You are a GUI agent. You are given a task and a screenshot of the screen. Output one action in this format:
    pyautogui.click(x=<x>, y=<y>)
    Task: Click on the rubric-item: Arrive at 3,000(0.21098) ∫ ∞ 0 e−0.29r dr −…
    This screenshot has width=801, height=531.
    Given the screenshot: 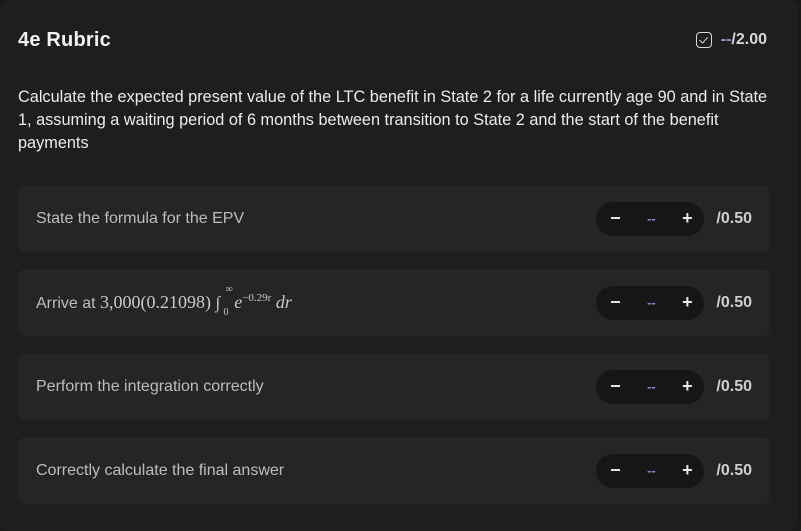 What is the action you would take?
    pyautogui.click(x=394, y=302)
    